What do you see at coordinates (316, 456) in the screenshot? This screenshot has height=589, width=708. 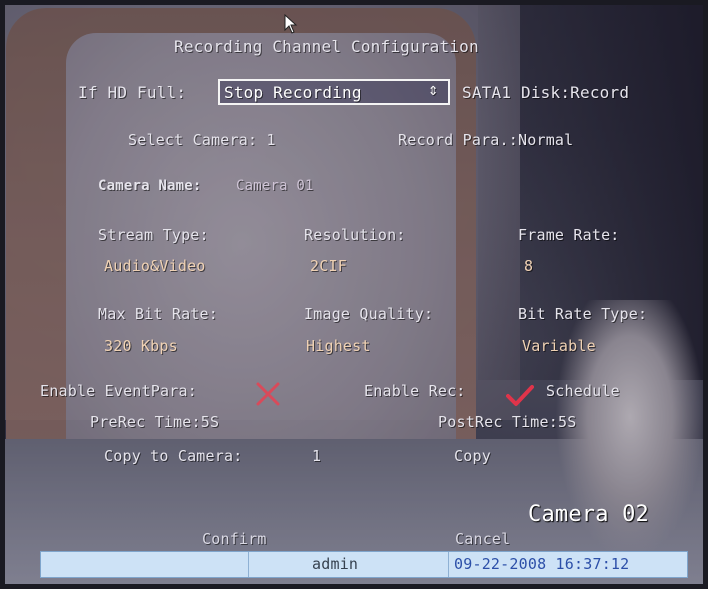 I see `copy-to-camera-value: 1` at bounding box center [316, 456].